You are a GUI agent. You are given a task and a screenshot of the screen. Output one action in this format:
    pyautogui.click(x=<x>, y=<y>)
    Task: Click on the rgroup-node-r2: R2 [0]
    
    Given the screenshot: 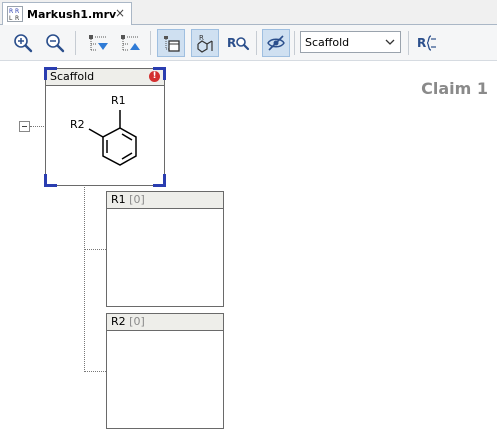 What is the action you would take?
    pyautogui.click(x=165, y=371)
    